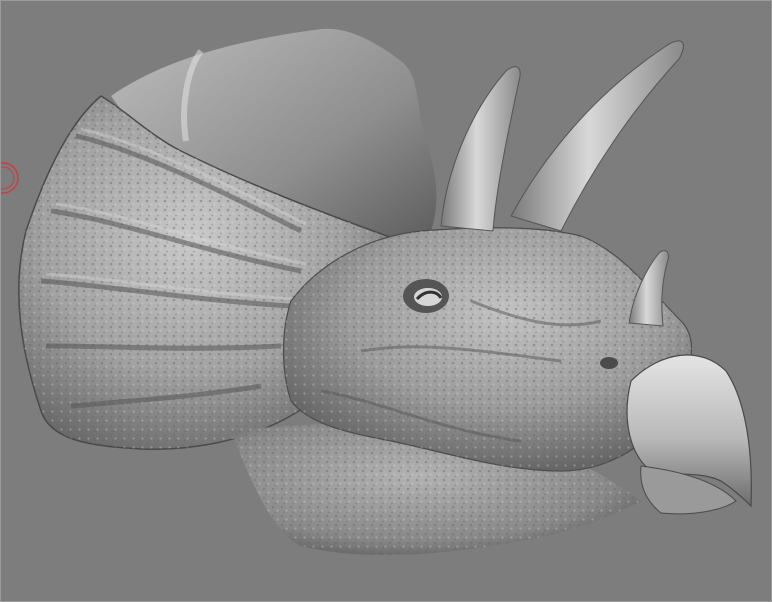 The width and height of the screenshot is (772, 602). Describe the element at coordinates (480, 149) in the screenshot. I see `brow-horn-left` at that location.